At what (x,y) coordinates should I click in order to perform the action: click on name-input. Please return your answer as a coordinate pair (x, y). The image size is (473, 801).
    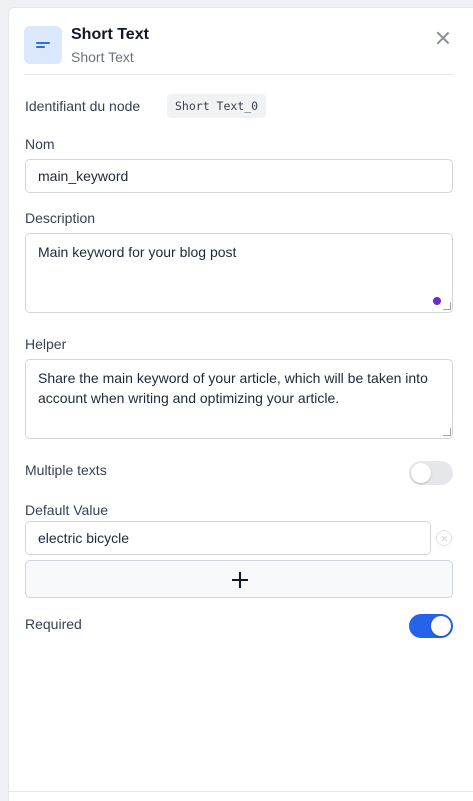
    Looking at the image, I should click on (239, 176).